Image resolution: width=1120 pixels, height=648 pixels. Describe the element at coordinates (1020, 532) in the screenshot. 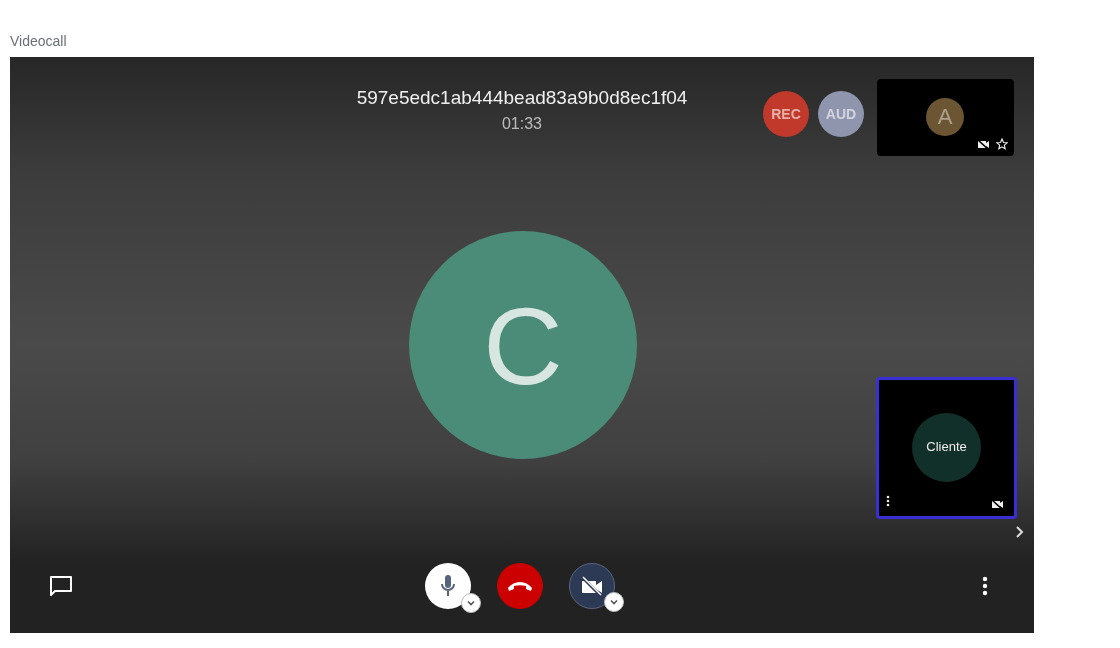

I see `chevron-right-icon` at that location.